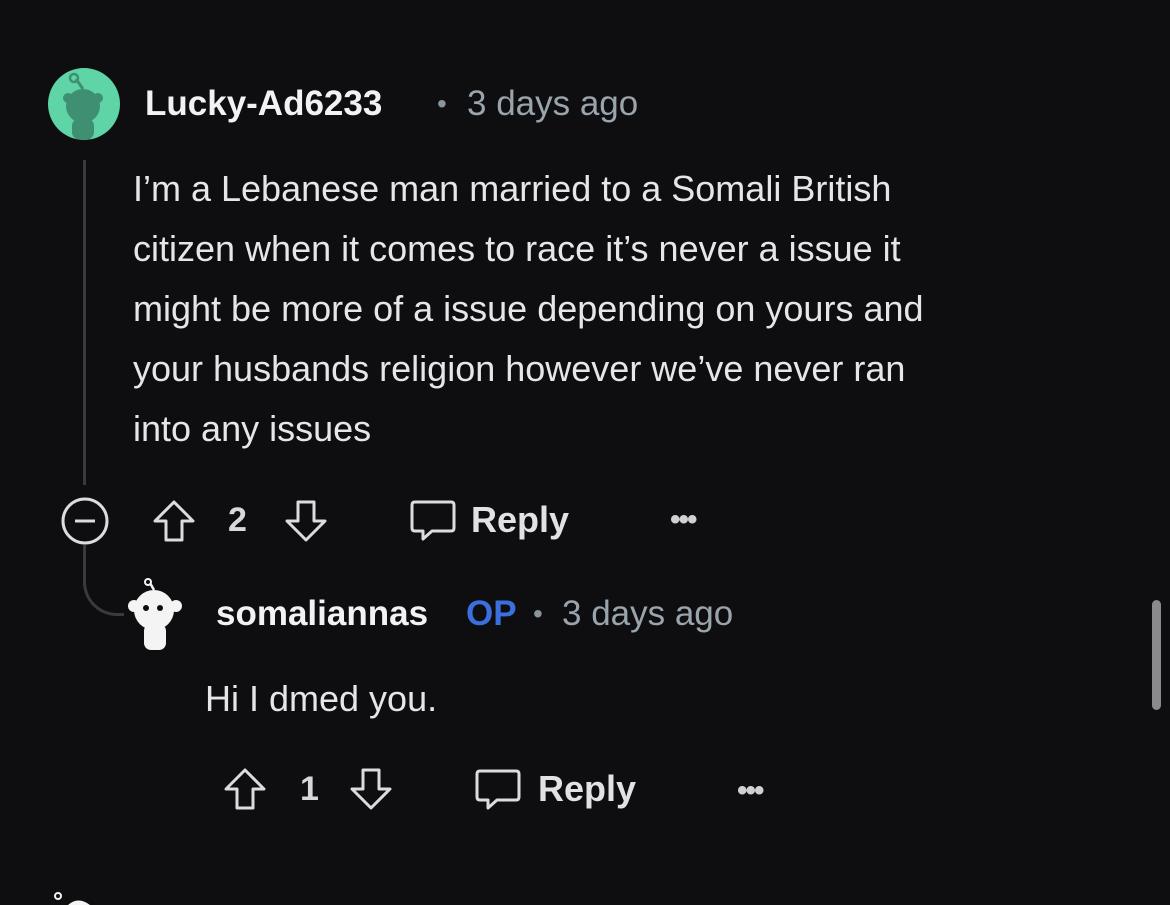 This screenshot has height=905, width=1170. Describe the element at coordinates (237, 520) in the screenshot. I see `vote-count: 2` at that location.